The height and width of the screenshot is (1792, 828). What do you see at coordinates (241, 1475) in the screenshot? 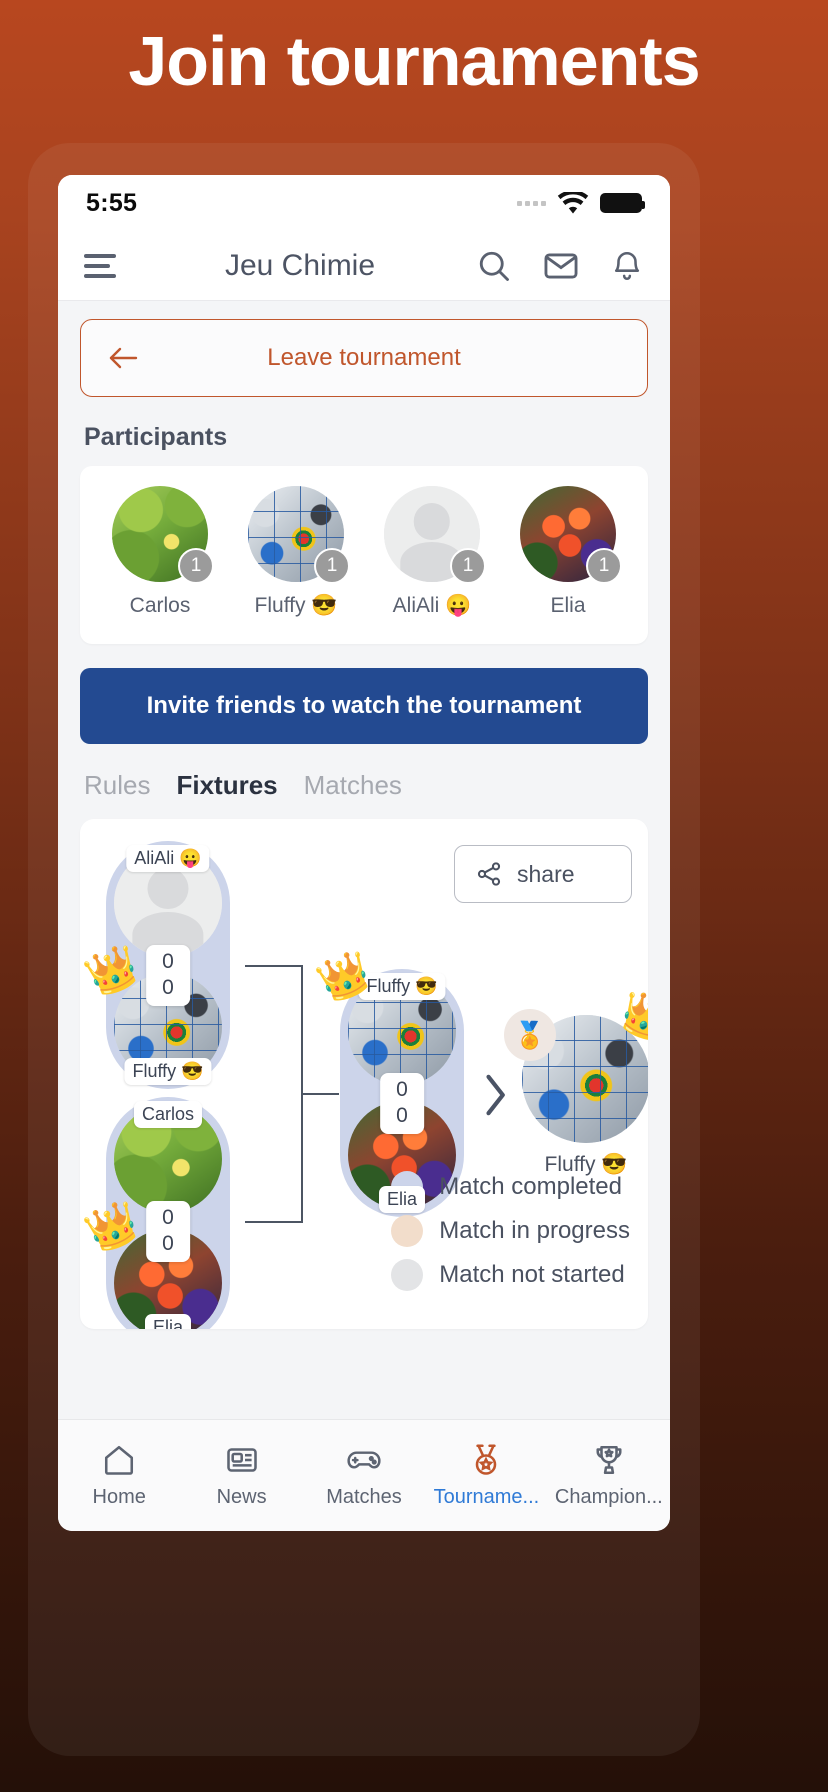
I see `nav-item-news: News` at bounding box center [241, 1475].